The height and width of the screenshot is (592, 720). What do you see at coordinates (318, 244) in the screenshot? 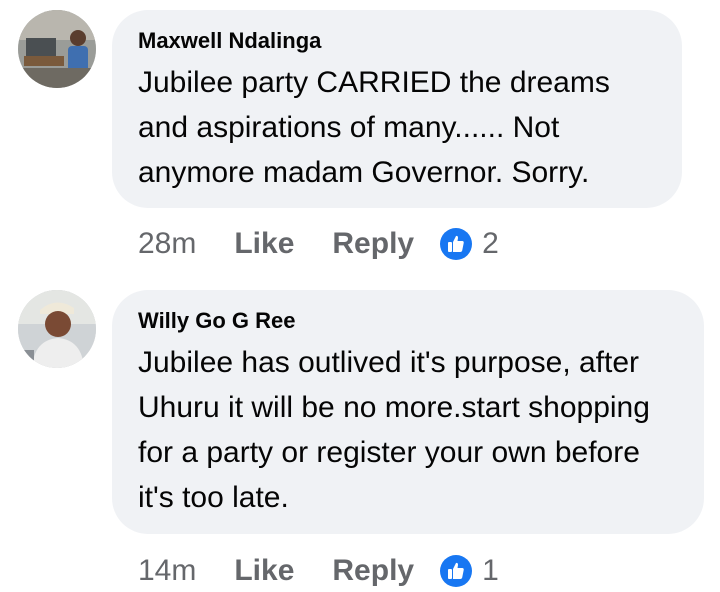
I see `comment-actions: 28m Like Reply 2` at bounding box center [318, 244].